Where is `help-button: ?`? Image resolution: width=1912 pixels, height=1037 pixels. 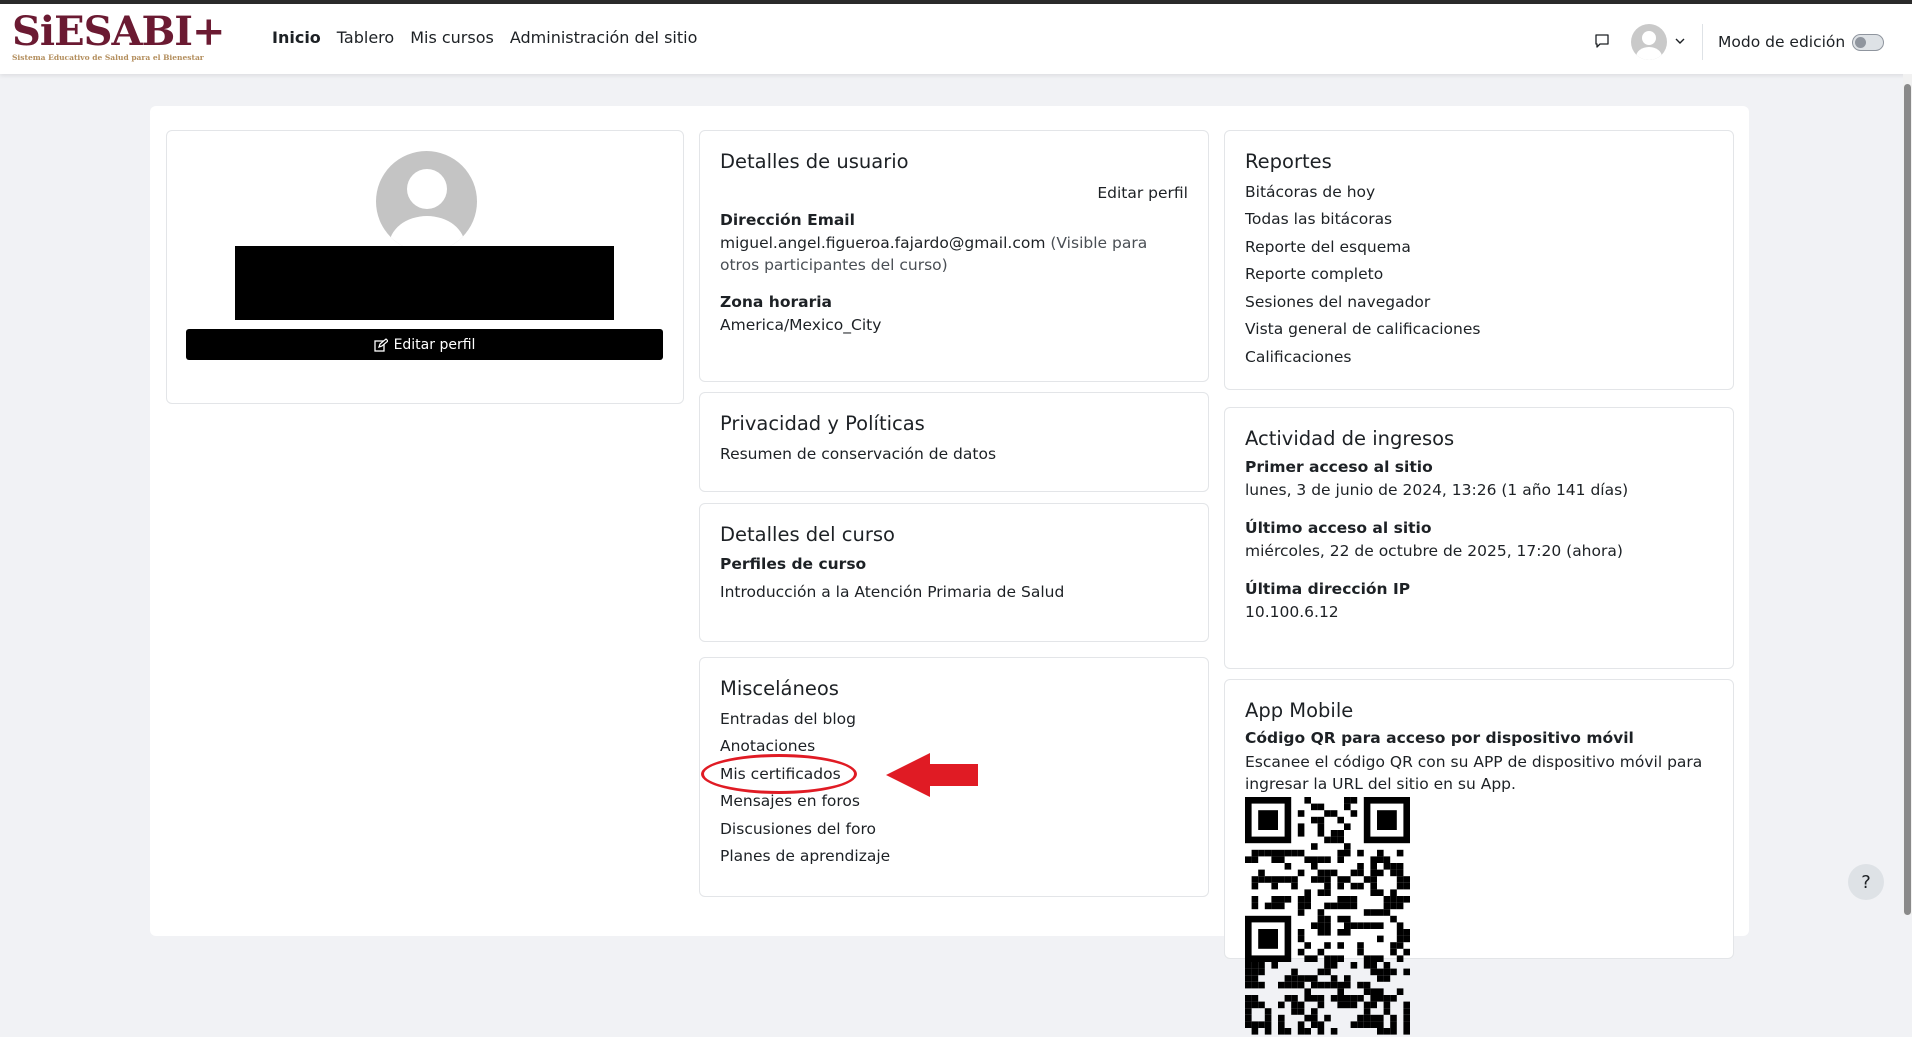 help-button: ? is located at coordinates (1866, 882).